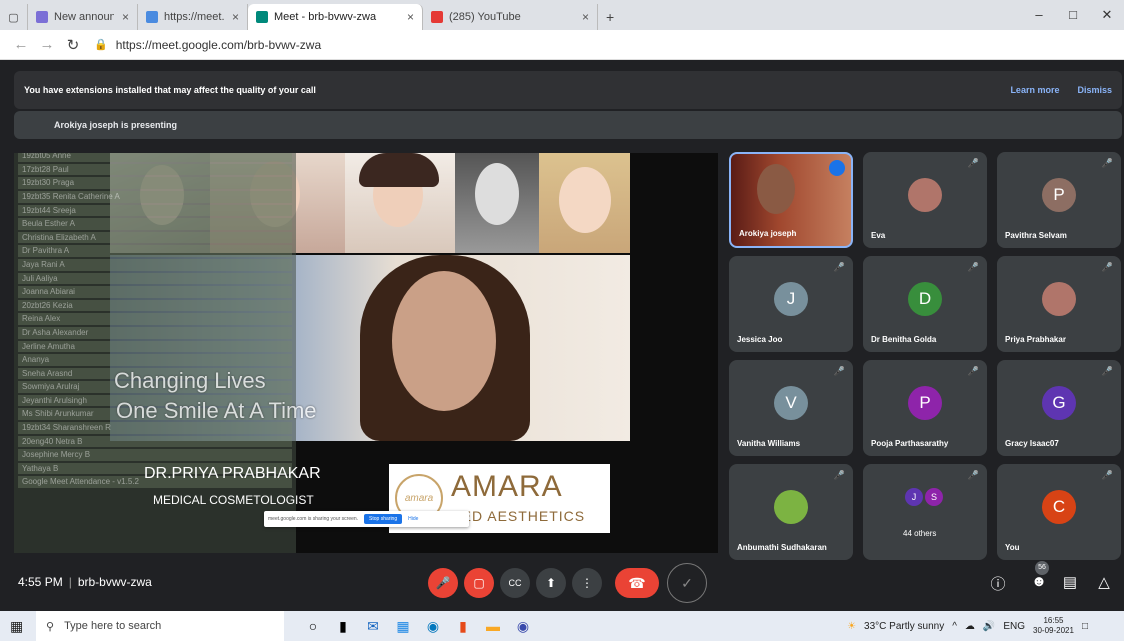 The width and height of the screenshot is (1124, 641). What do you see at coordinates (925, 512) in the screenshot?
I see `participant-tile: 🎤 J S 44 others` at bounding box center [925, 512].